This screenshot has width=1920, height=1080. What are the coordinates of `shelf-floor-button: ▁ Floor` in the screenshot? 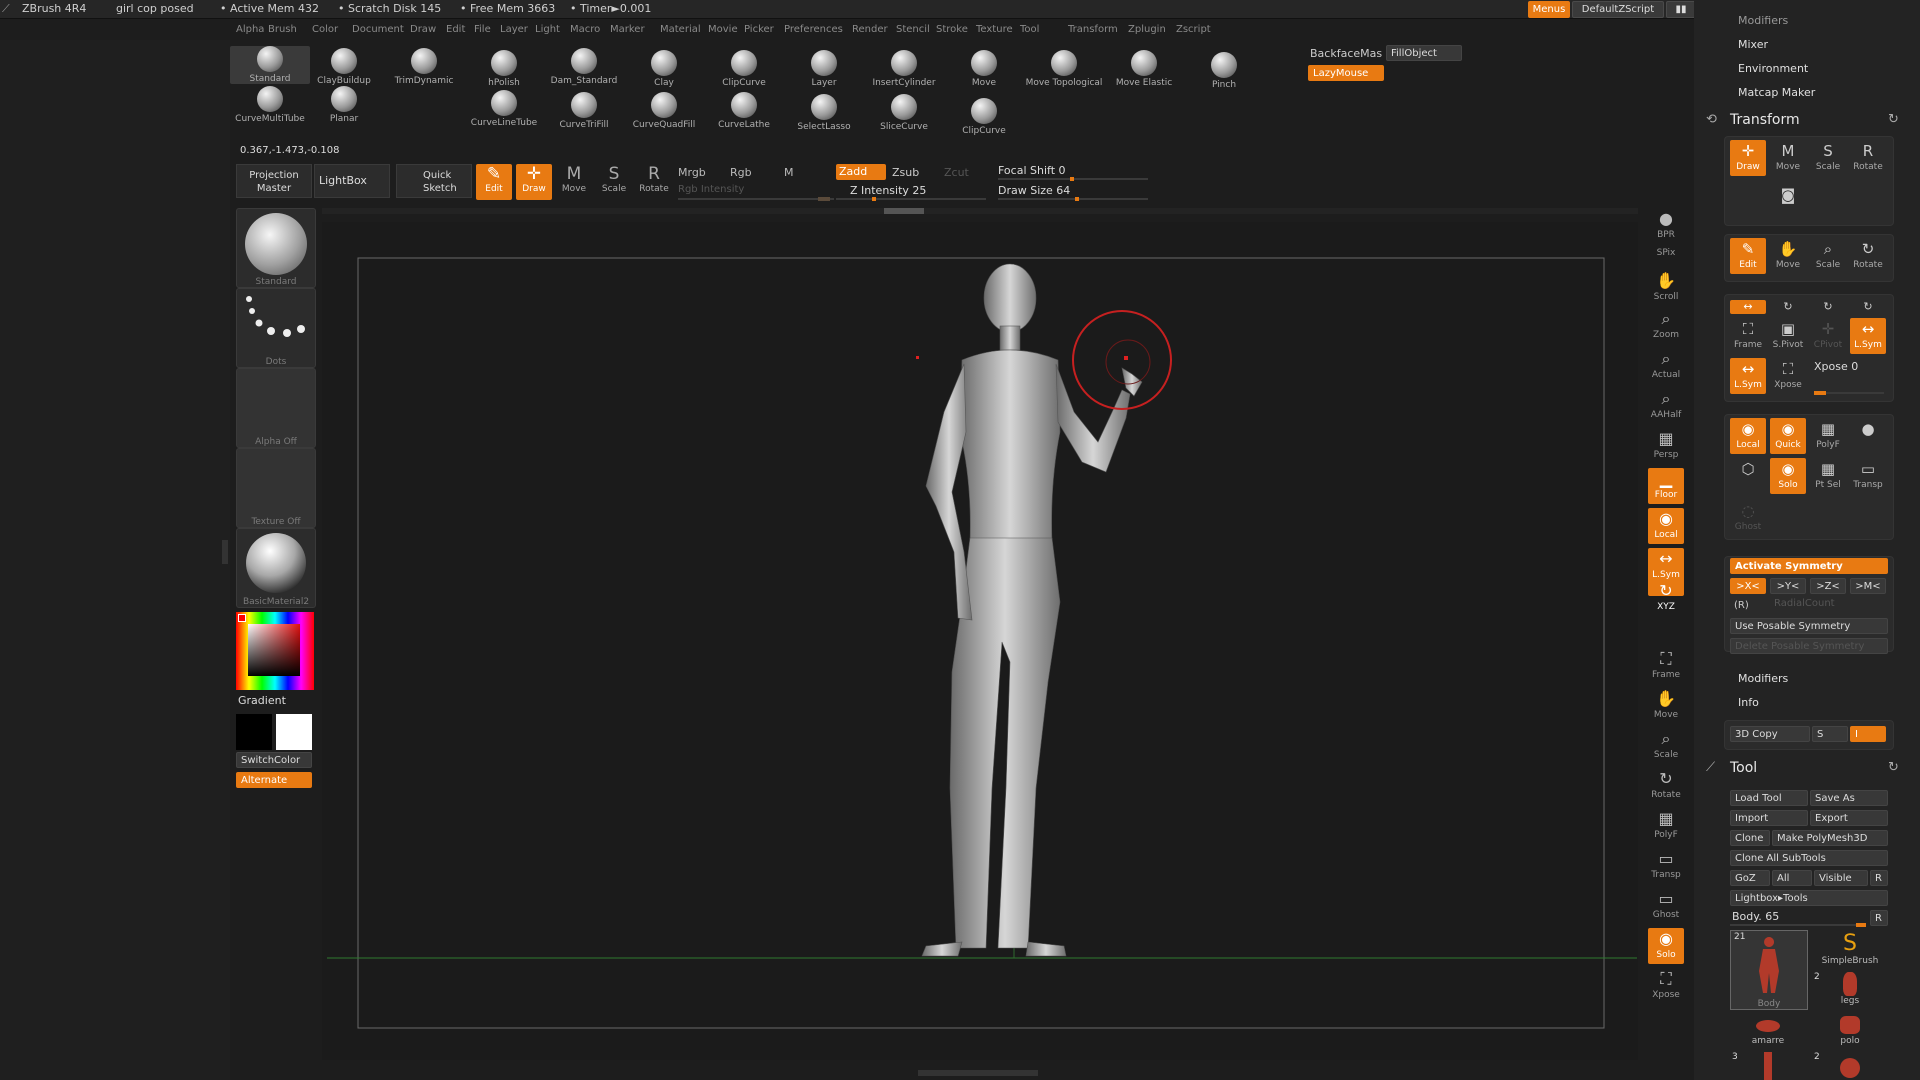 It's located at (1666, 486).